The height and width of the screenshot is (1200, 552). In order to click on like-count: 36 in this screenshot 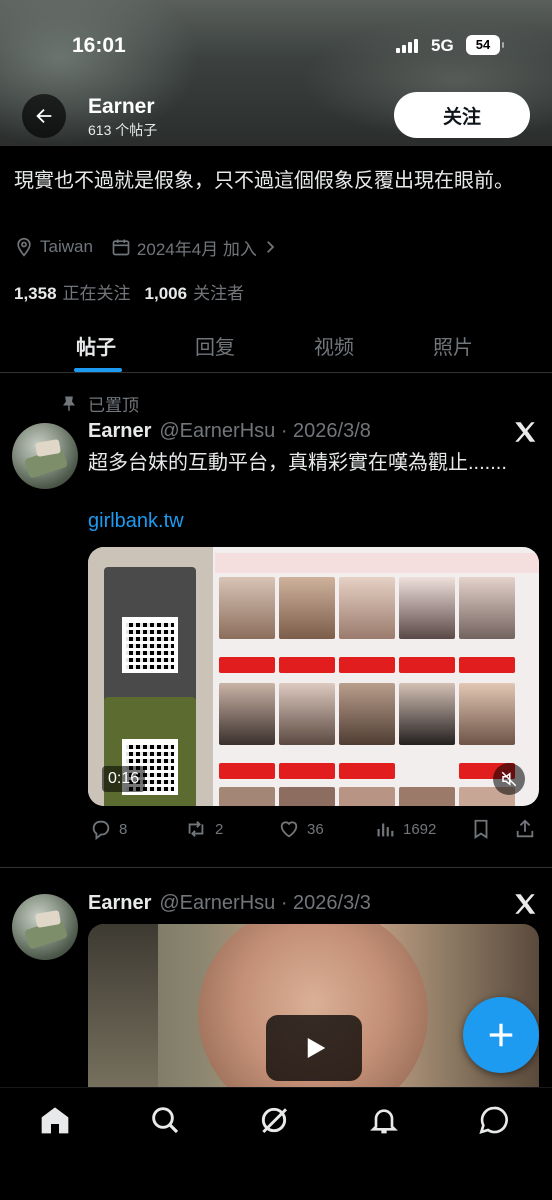, I will do `click(315, 829)`.